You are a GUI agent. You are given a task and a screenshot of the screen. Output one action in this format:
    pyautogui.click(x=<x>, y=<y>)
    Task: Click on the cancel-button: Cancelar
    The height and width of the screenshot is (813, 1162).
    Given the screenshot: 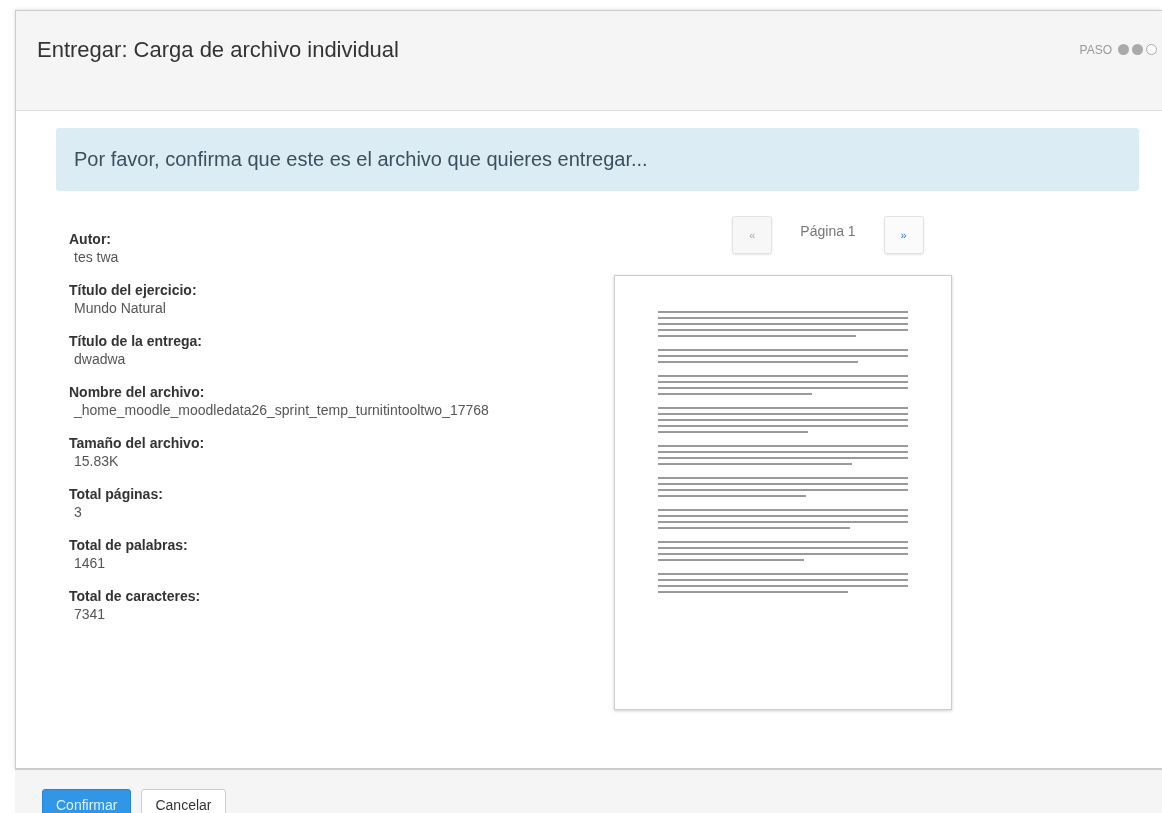 What is the action you would take?
    pyautogui.click(x=183, y=801)
    